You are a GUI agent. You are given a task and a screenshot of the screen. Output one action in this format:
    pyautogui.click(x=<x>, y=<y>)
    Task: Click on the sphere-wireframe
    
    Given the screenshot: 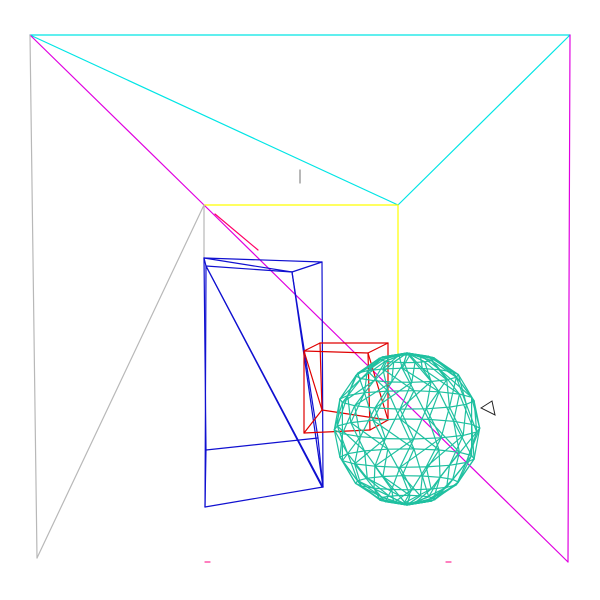 What is the action you would take?
    pyautogui.click(x=407, y=429)
    